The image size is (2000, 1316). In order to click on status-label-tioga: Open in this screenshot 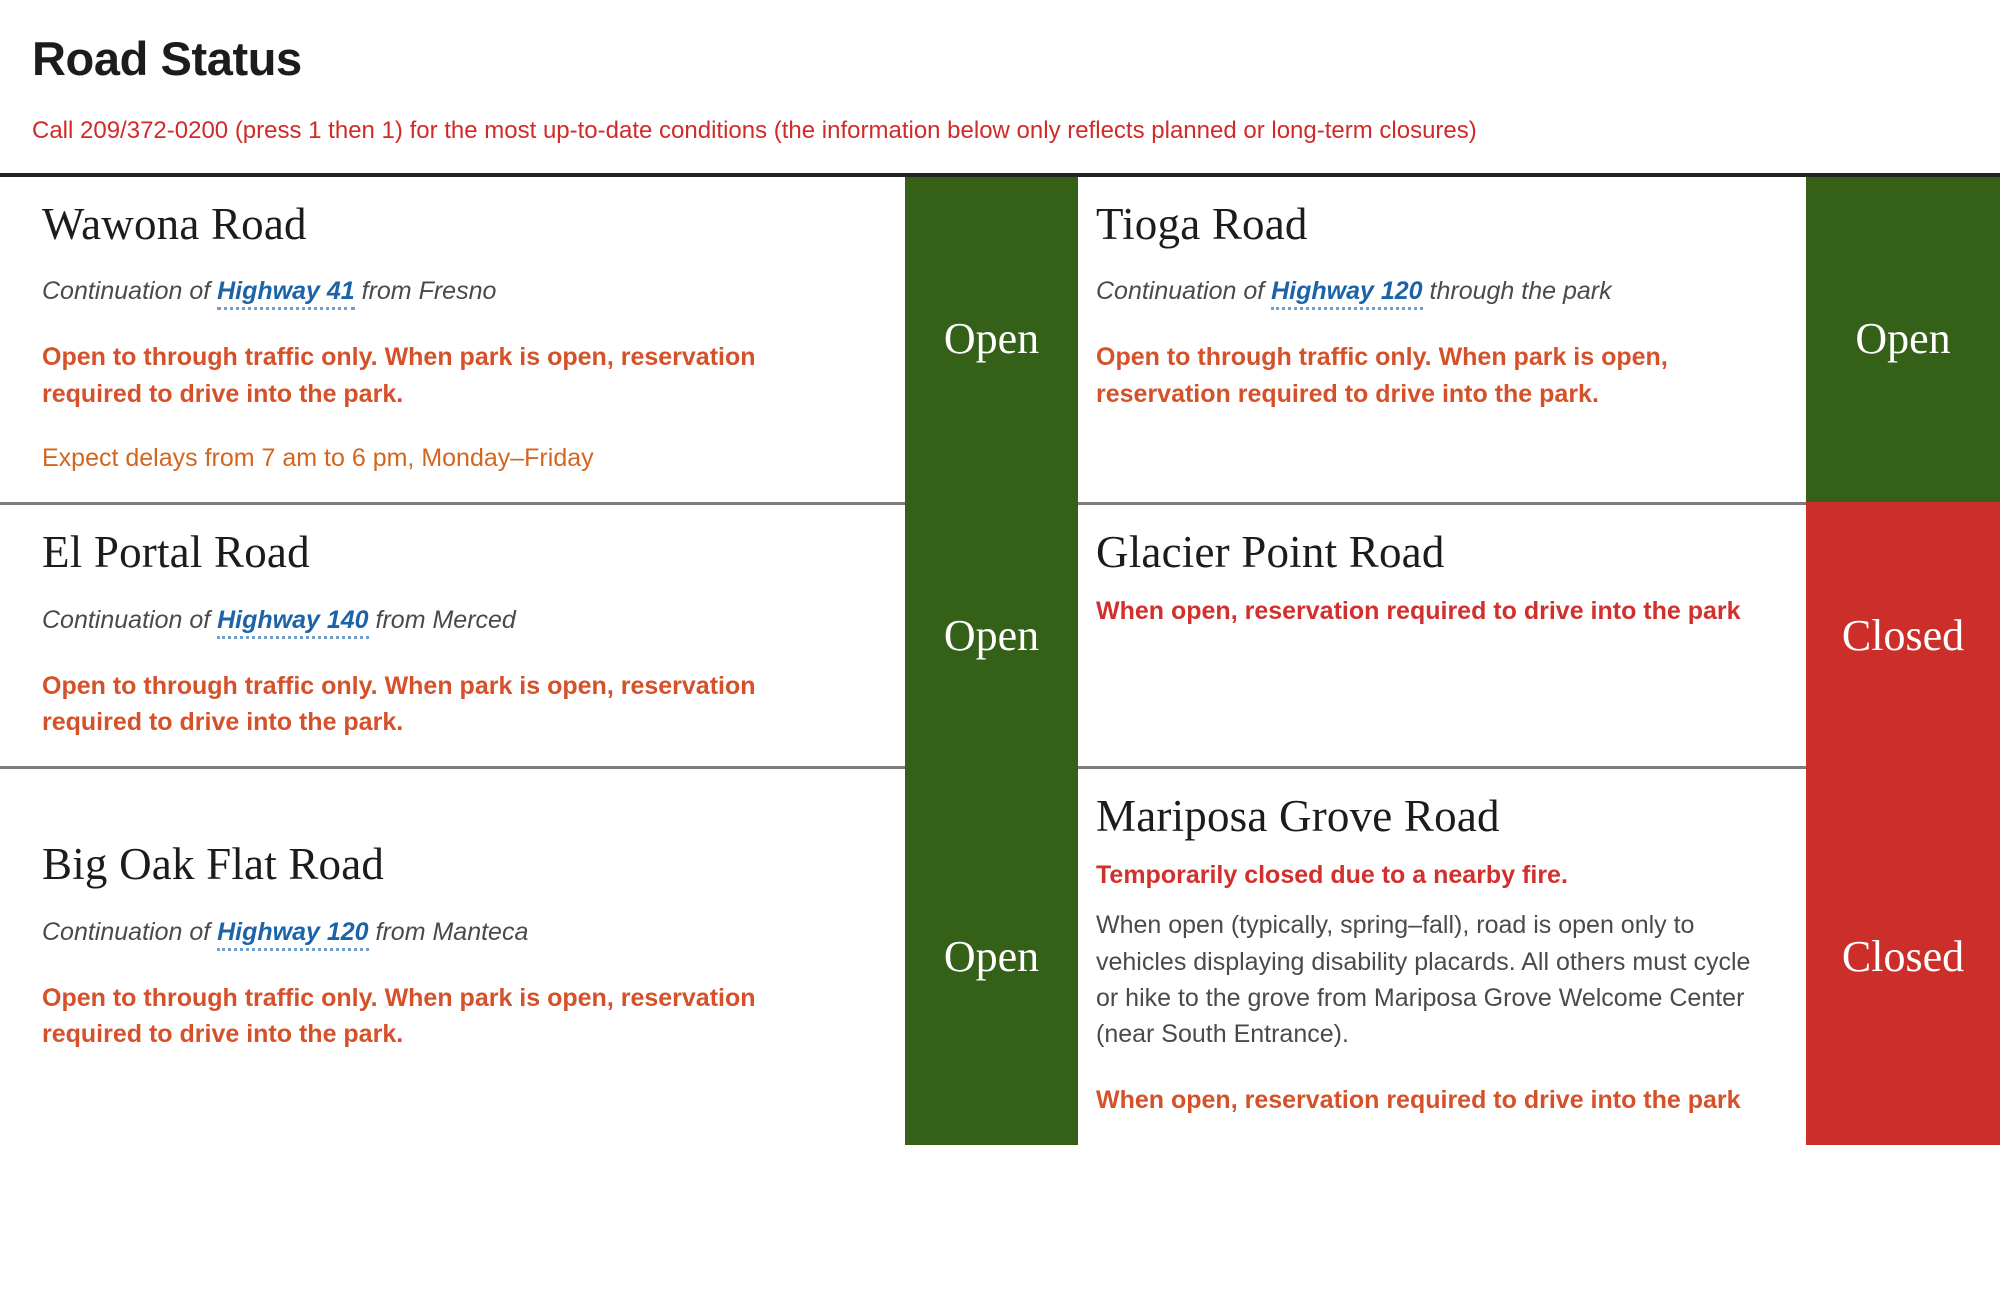, I will do `click(1903, 339)`.